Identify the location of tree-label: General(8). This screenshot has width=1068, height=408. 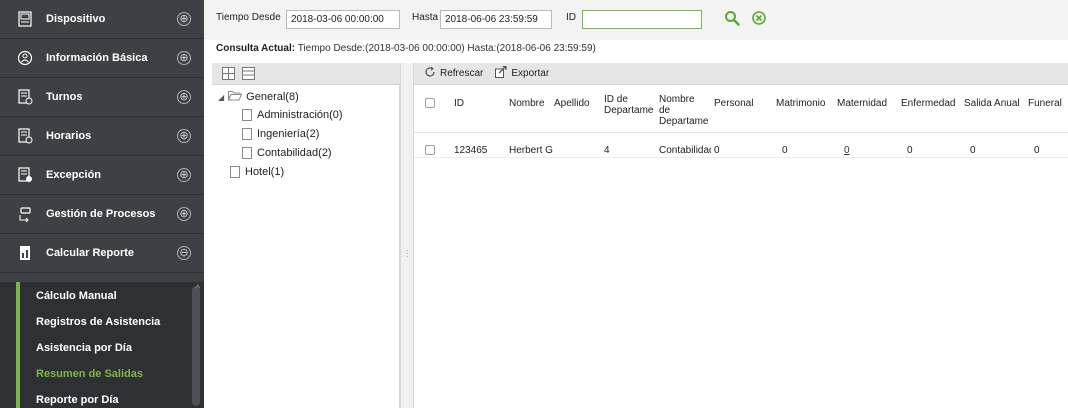
(272, 97).